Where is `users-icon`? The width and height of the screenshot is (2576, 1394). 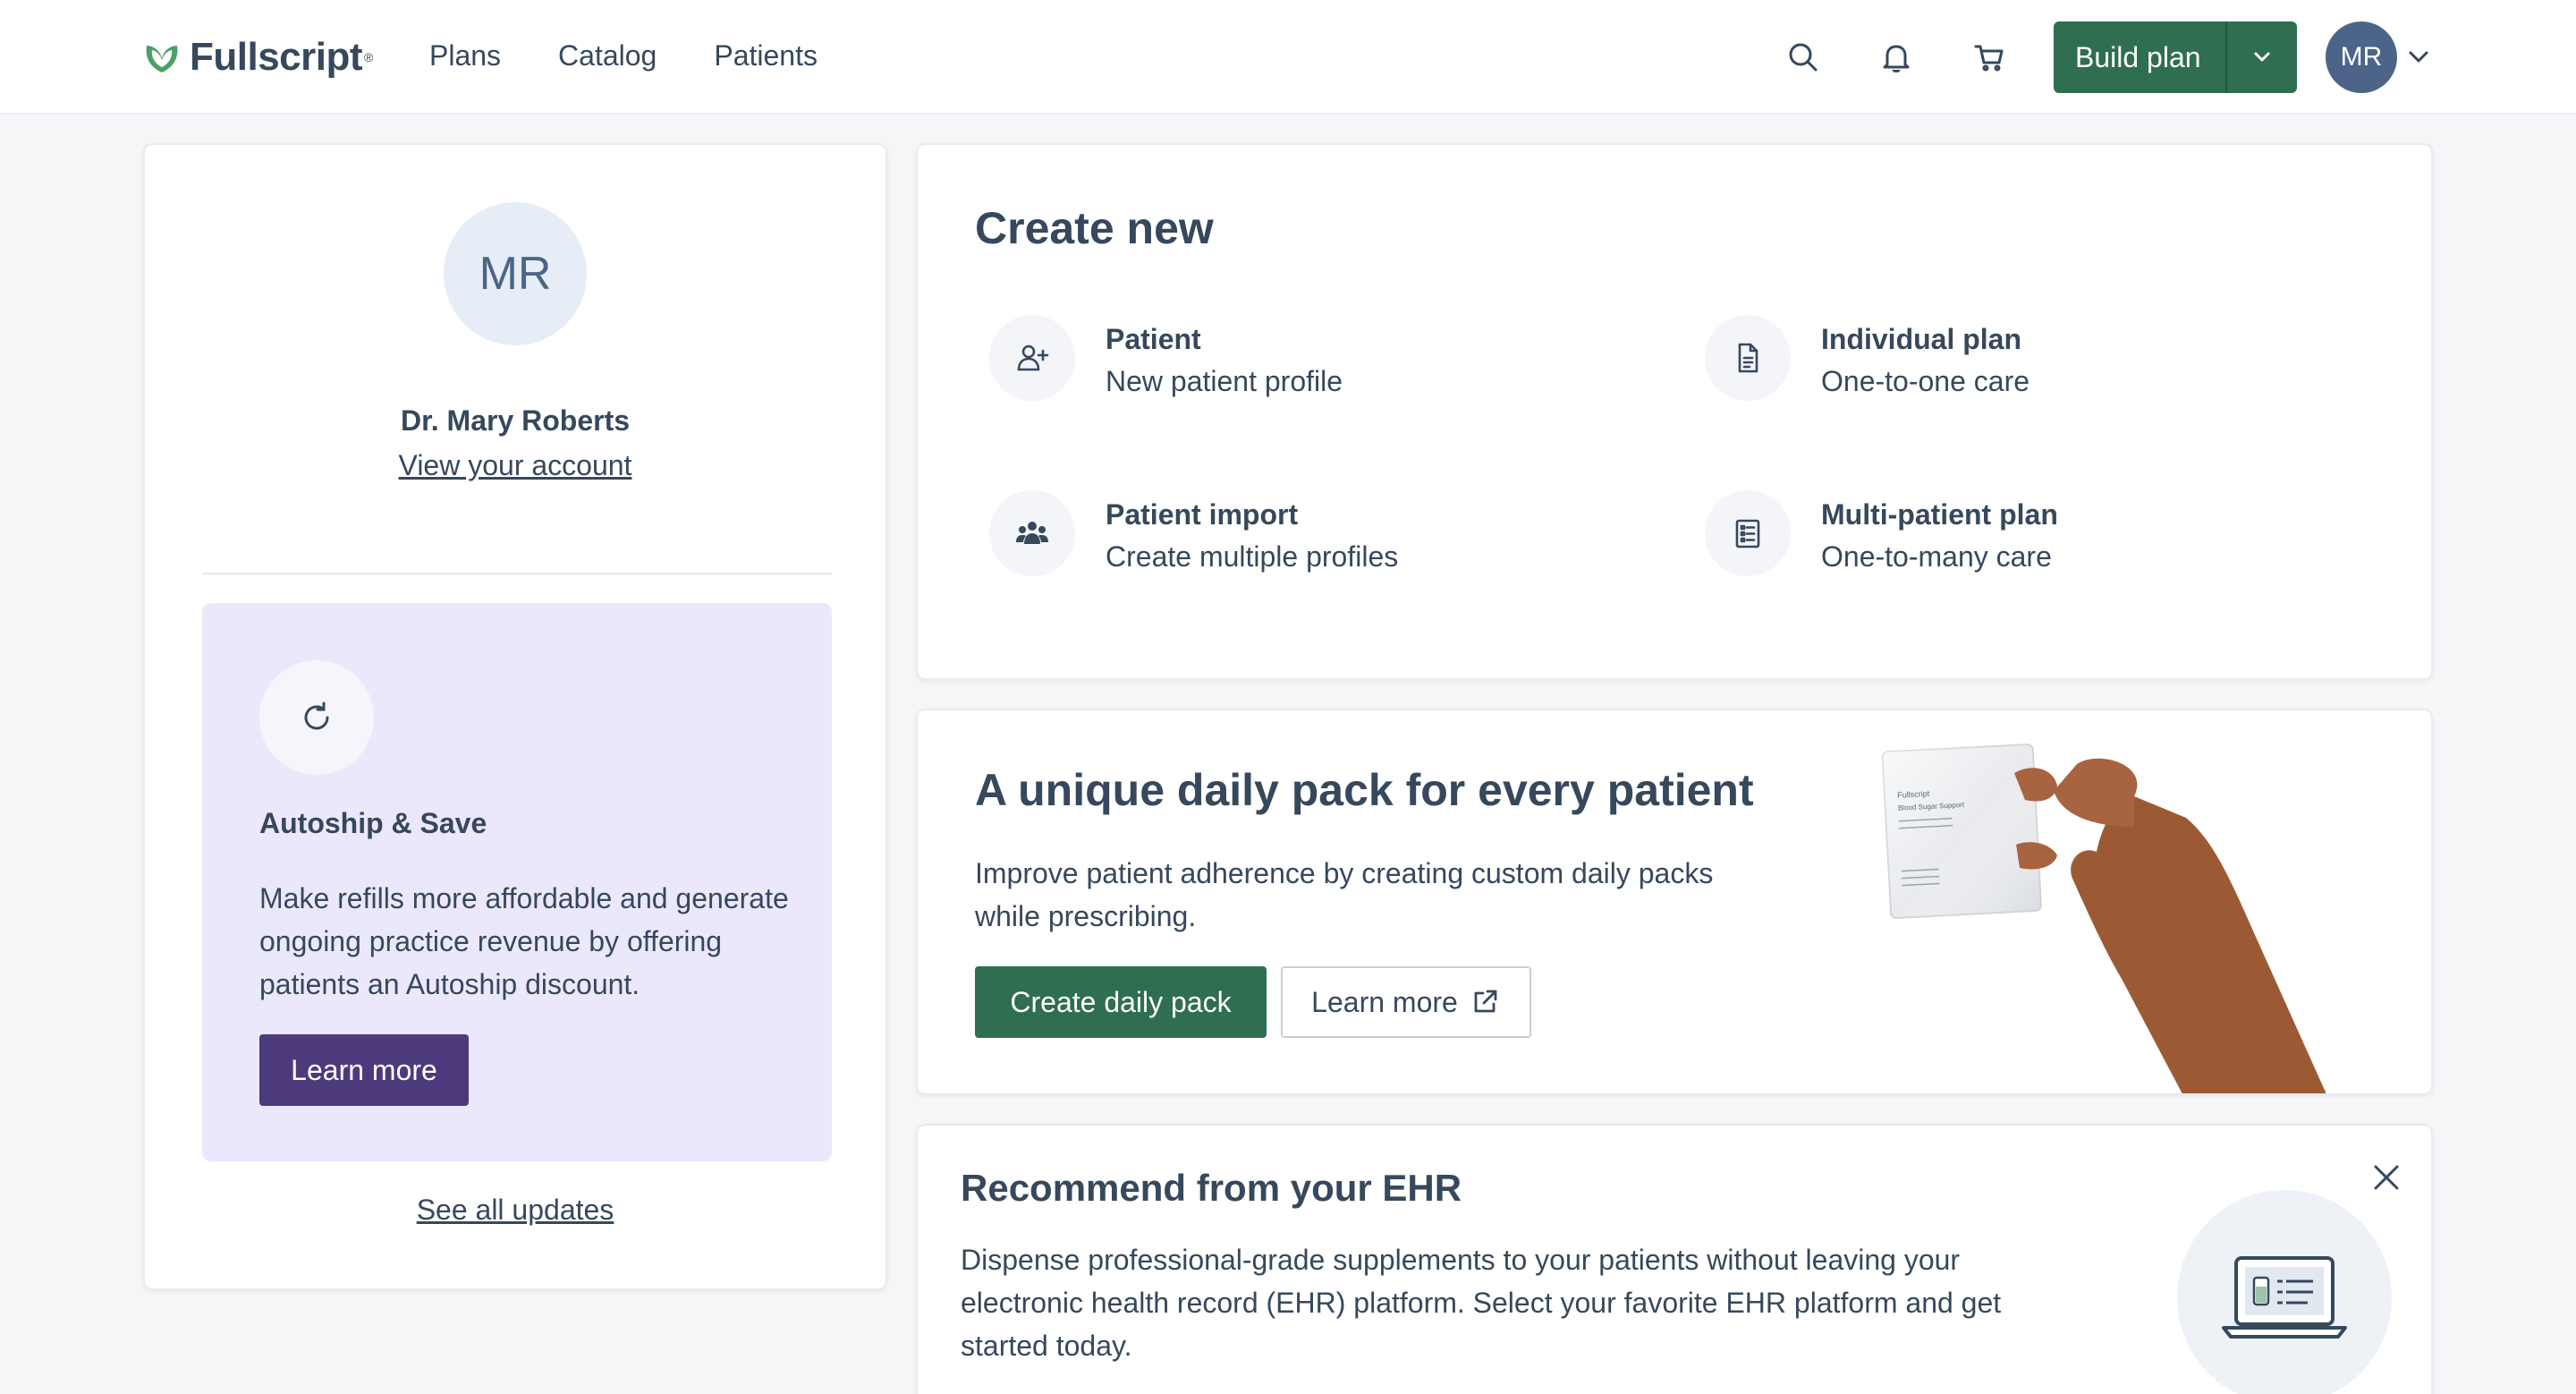
users-icon is located at coordinates (1032, 533).